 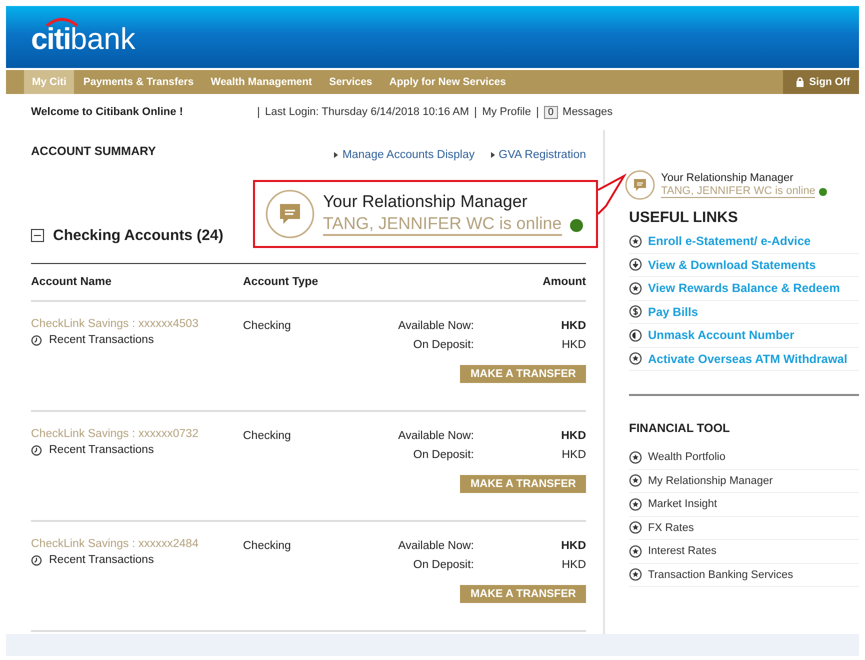 What do you see at coordinates (37, 235) in the screenshot?
I see `collapse-toggle` at bounding box center [37, 235].